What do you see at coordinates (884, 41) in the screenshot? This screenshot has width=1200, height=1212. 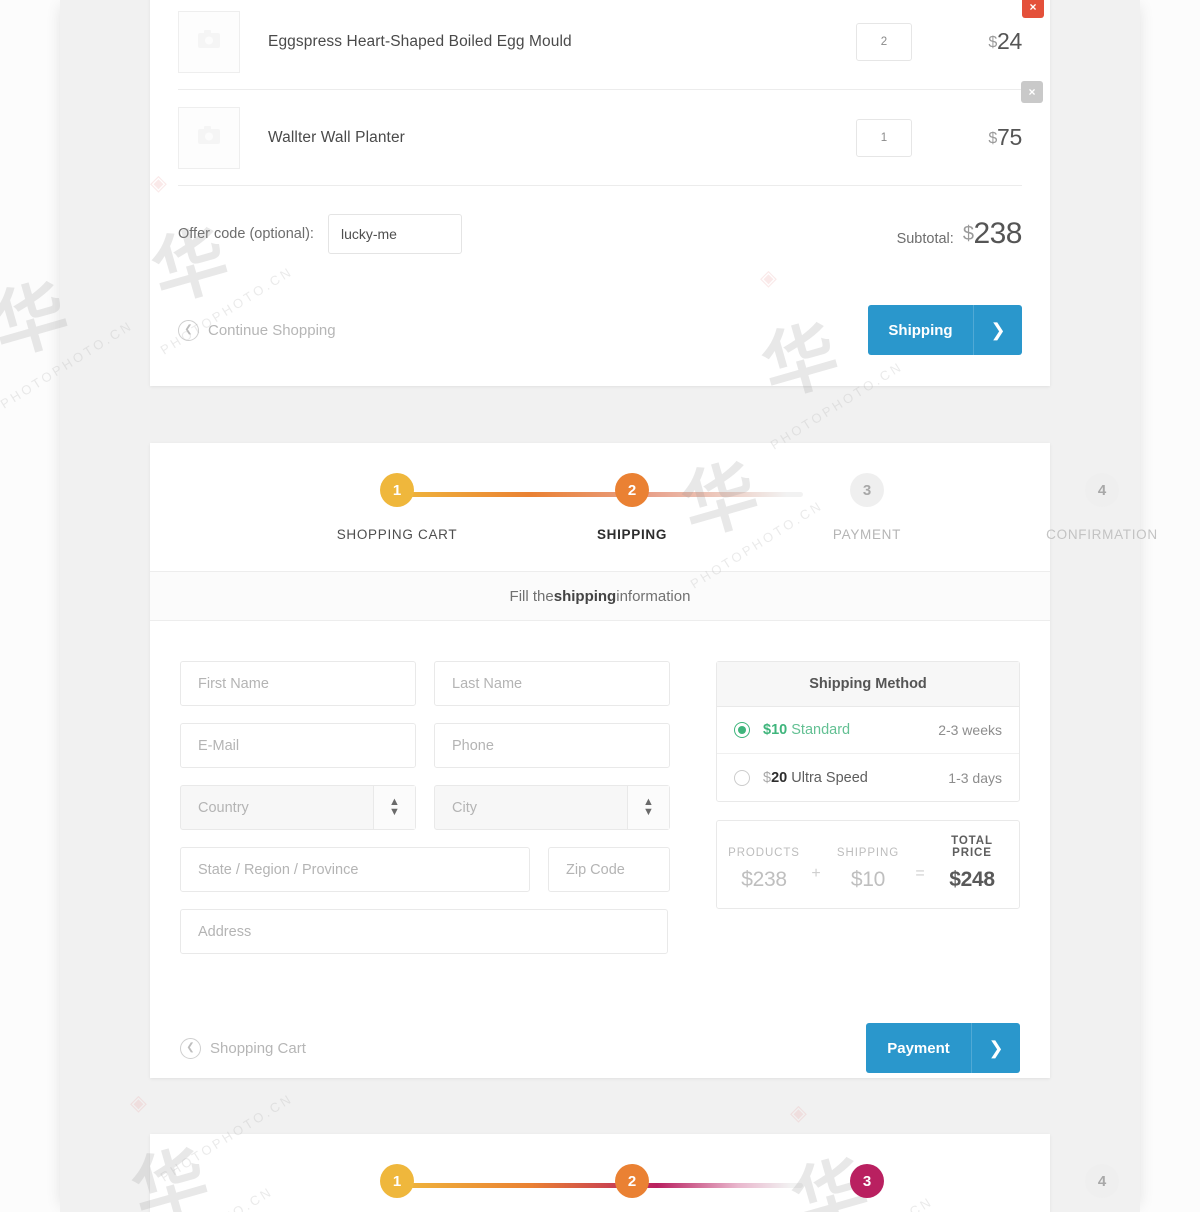 I see `quantity-input: 2` at bounding box center [884, 41].